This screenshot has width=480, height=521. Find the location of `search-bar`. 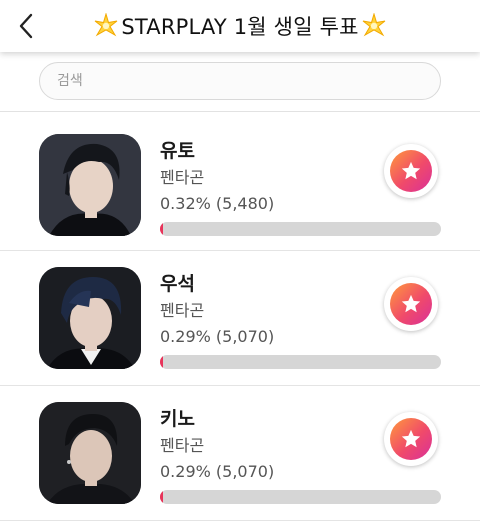

search-bar is located at coordinates (240, 82).